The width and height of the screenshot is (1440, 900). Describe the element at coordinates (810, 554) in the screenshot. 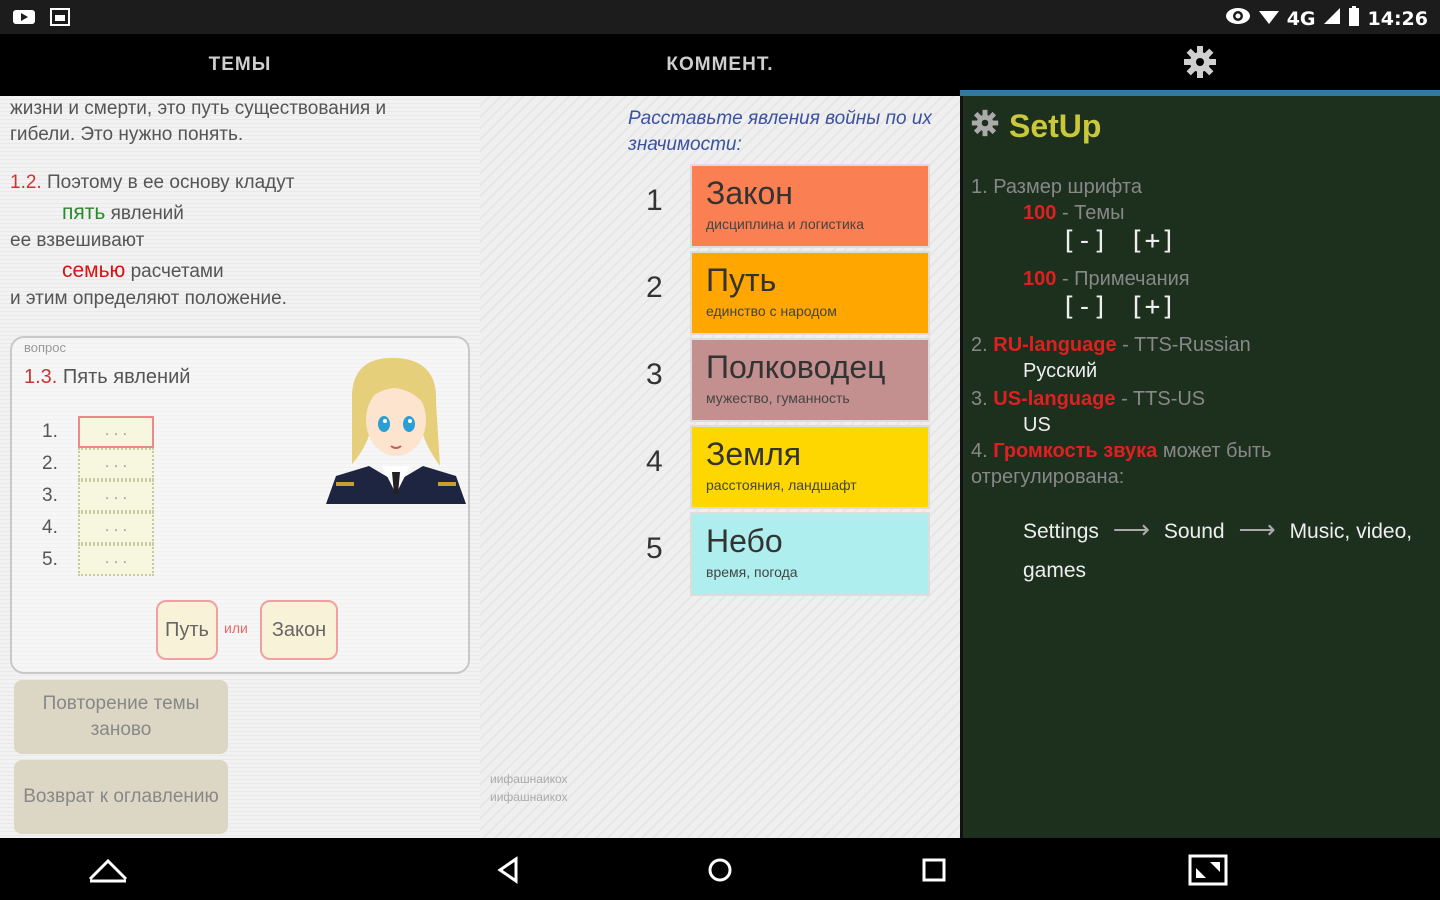

I see `rank-card: Небо время, погода` at that location.